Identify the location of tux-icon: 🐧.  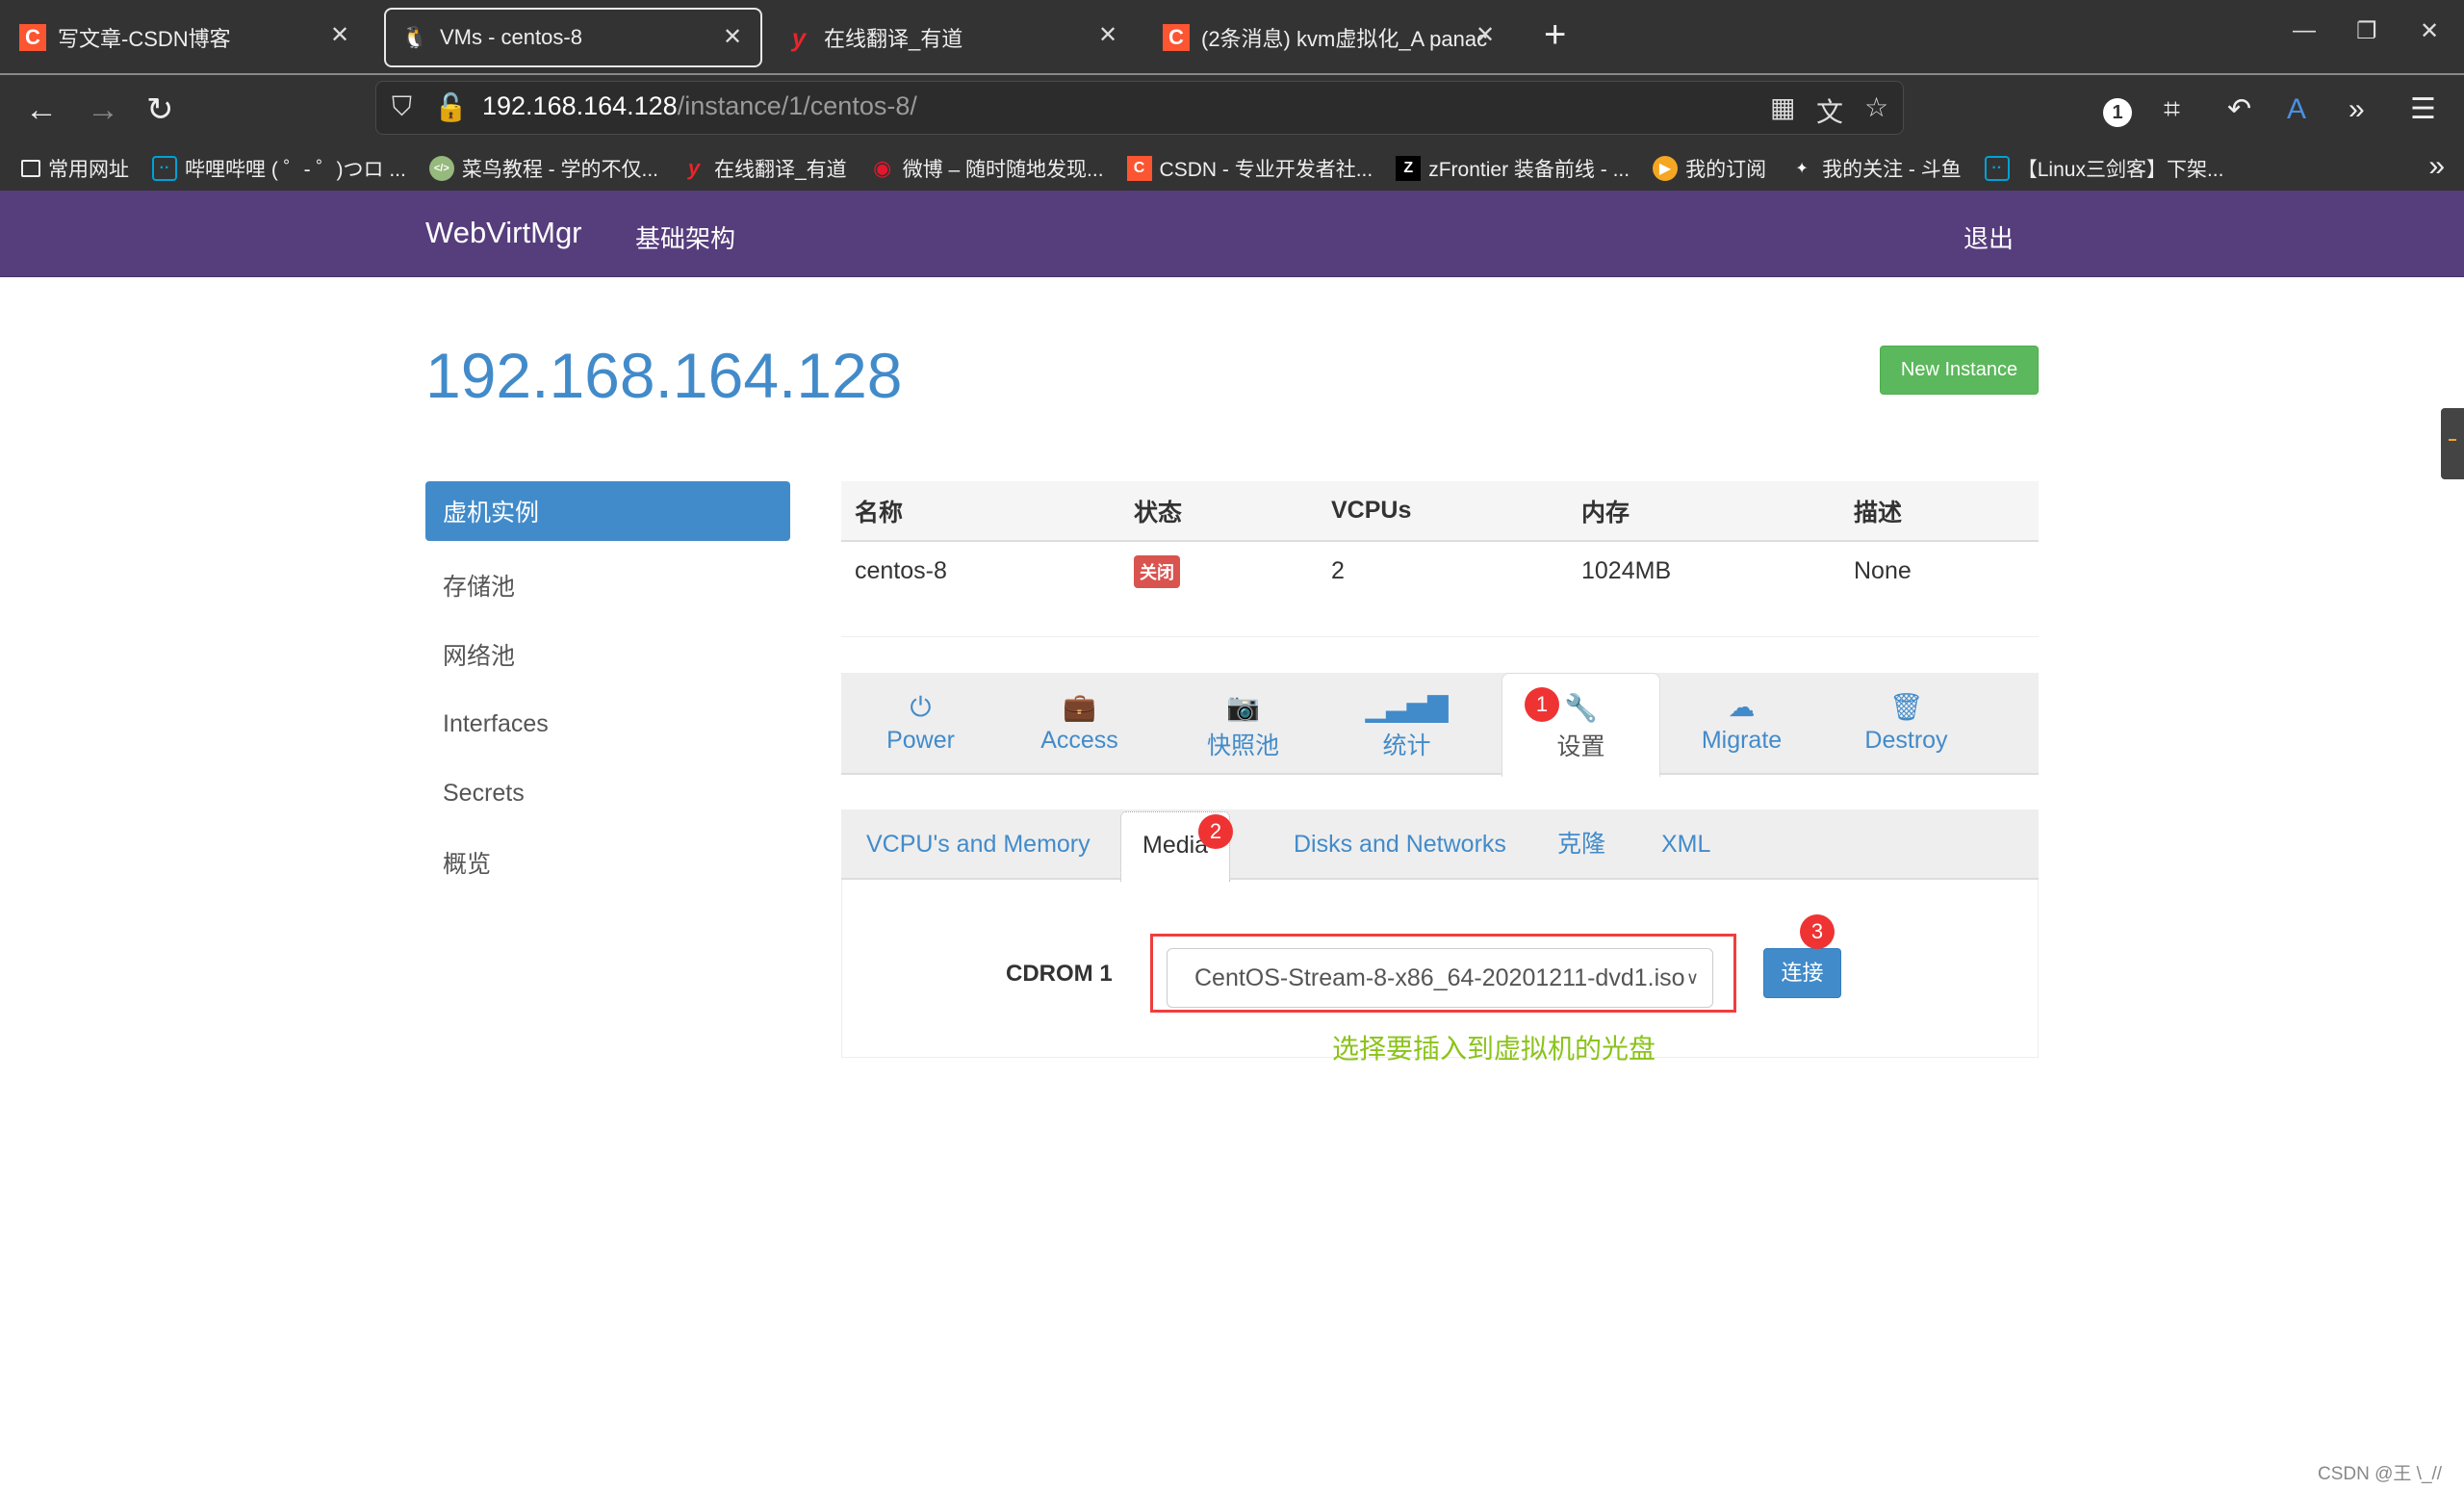
(414, 37).